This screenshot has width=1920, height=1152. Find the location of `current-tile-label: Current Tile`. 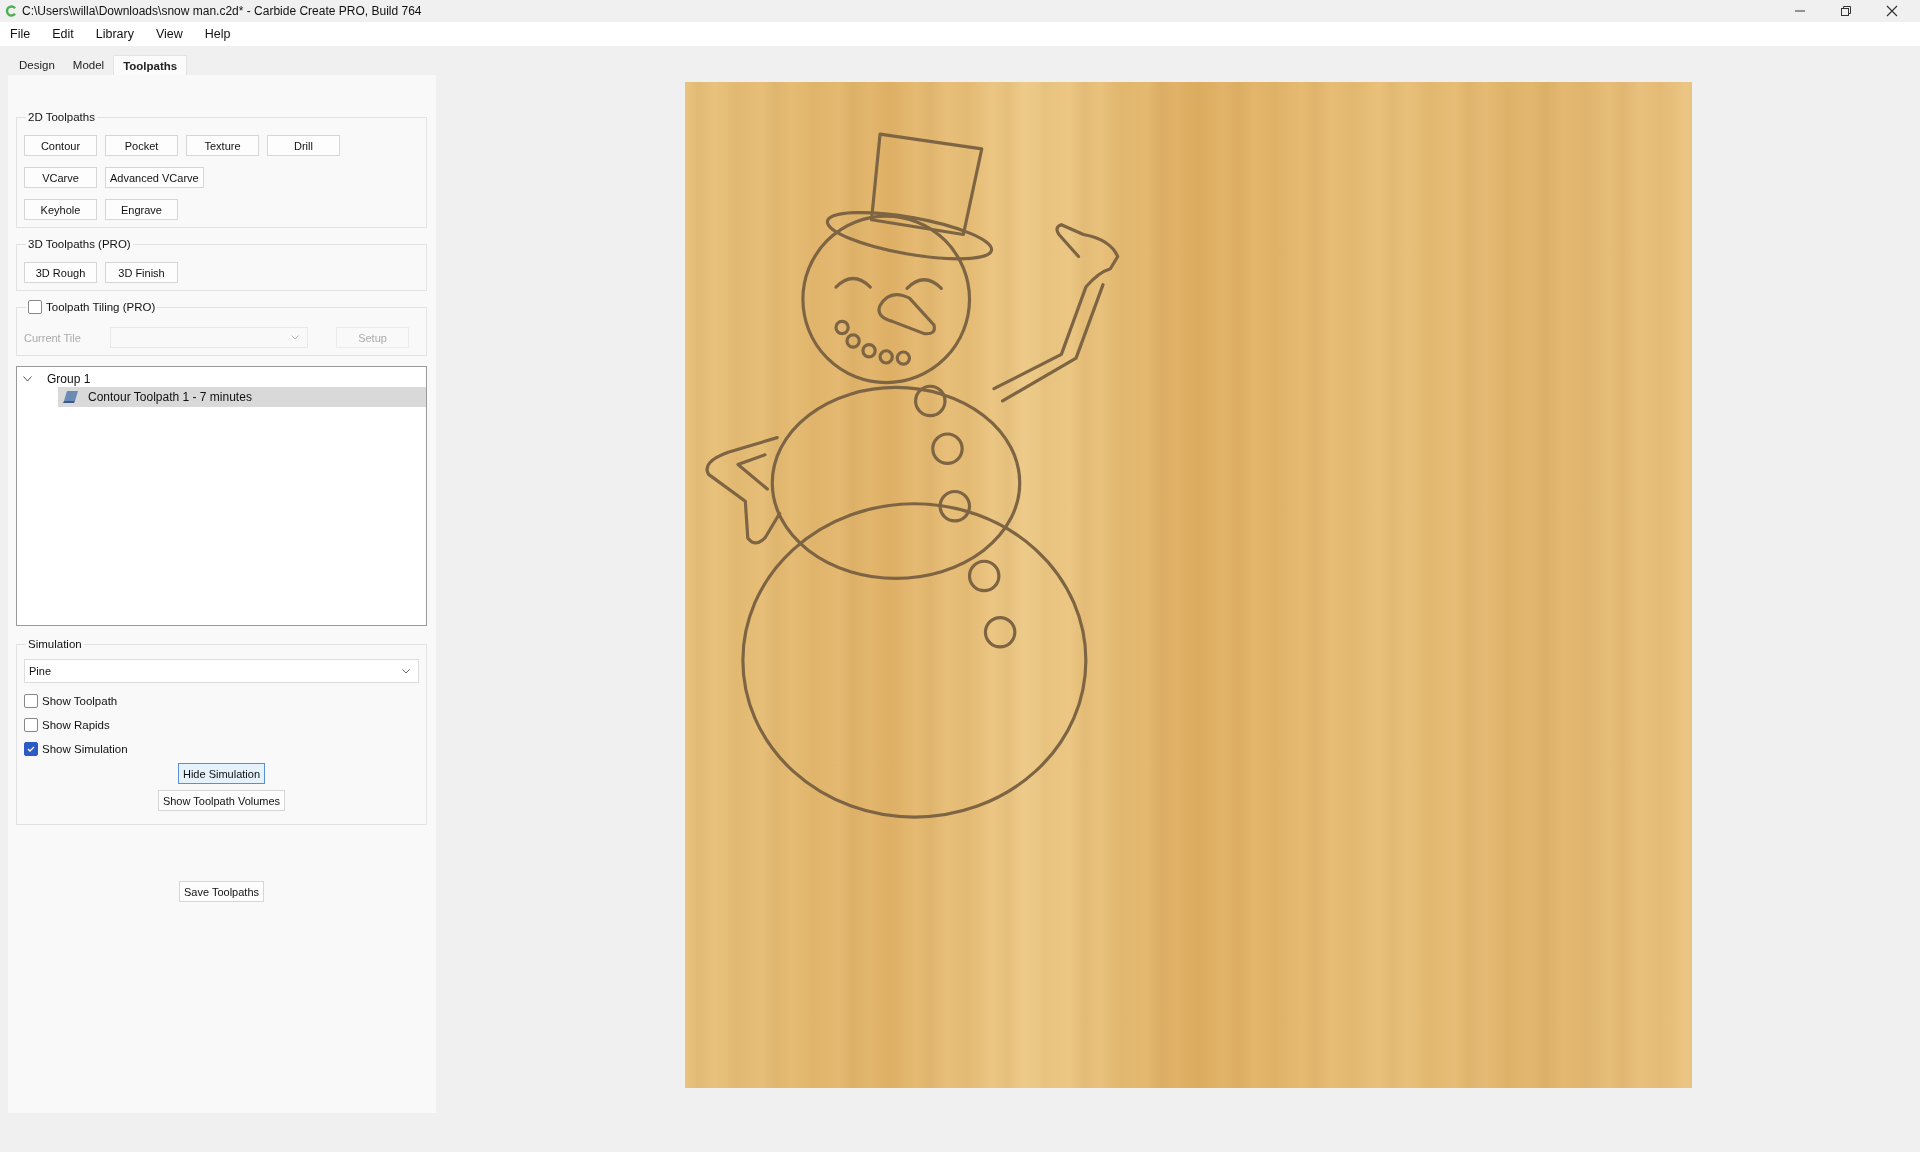

current-tile-label: Current Tile is located at coordinates (53, 337).